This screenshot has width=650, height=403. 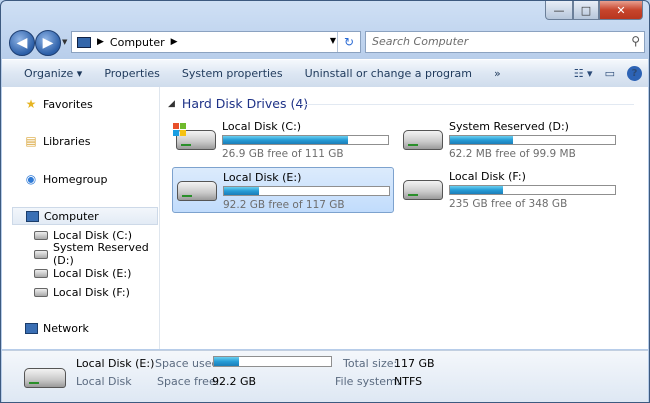 What do you see at coordinates (283, 154) in the screenshot?
I see `drive-free-space: 26.9 GB free of 111 GB` at bounding box center [283, 154].